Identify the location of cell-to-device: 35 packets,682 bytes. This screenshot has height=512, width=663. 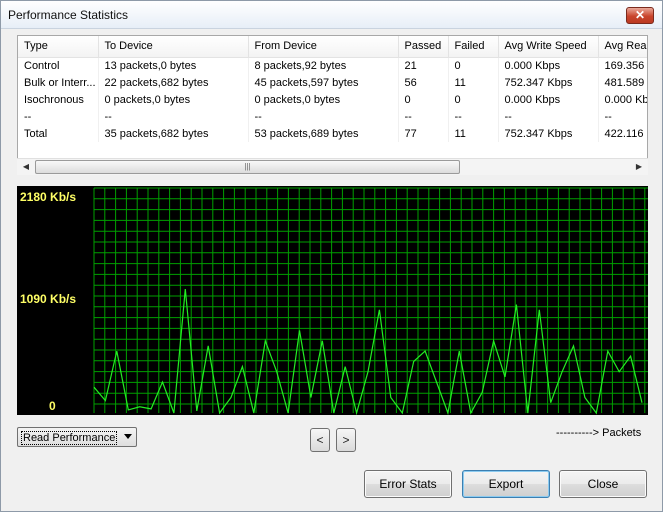
(173, 133).